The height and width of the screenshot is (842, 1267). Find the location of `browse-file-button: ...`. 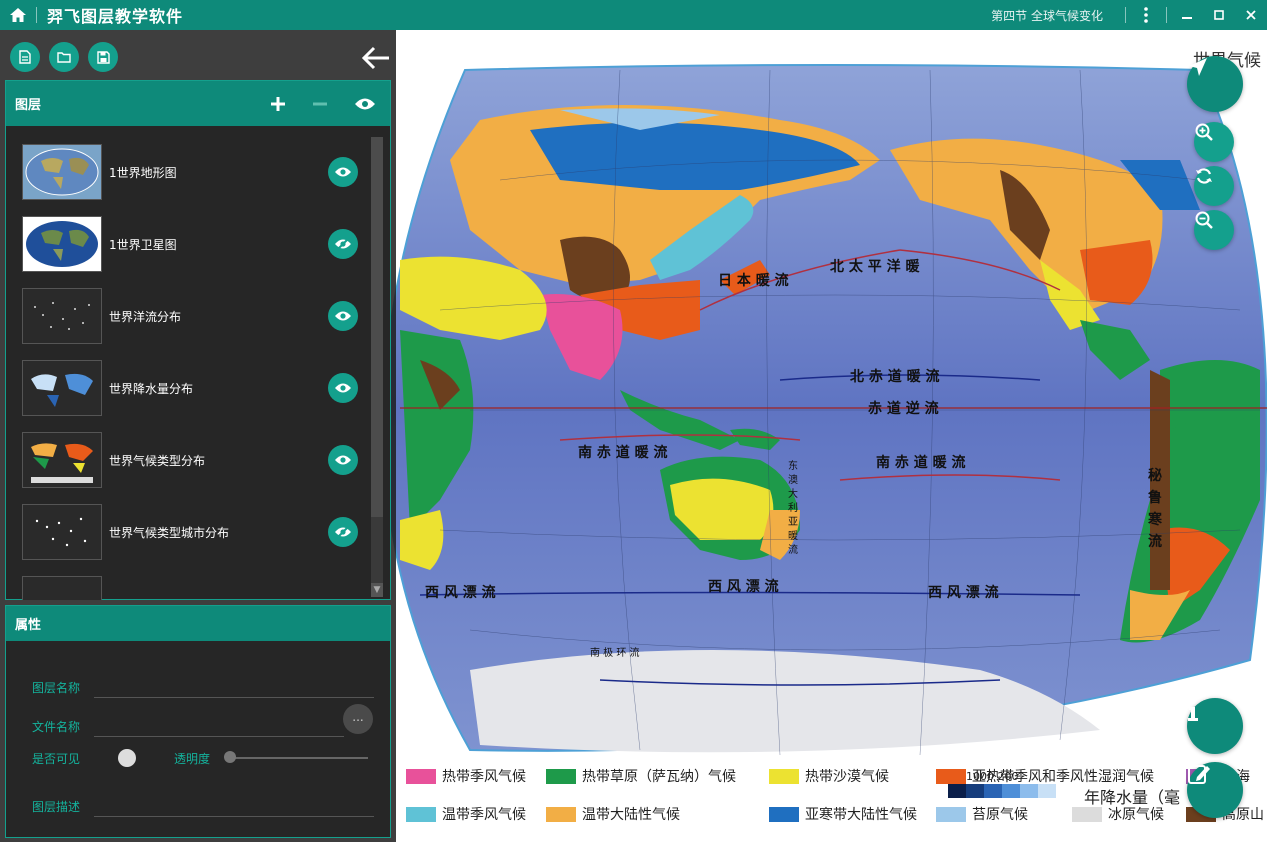

browse-file-button: ... is located at coordinates (358, 719).